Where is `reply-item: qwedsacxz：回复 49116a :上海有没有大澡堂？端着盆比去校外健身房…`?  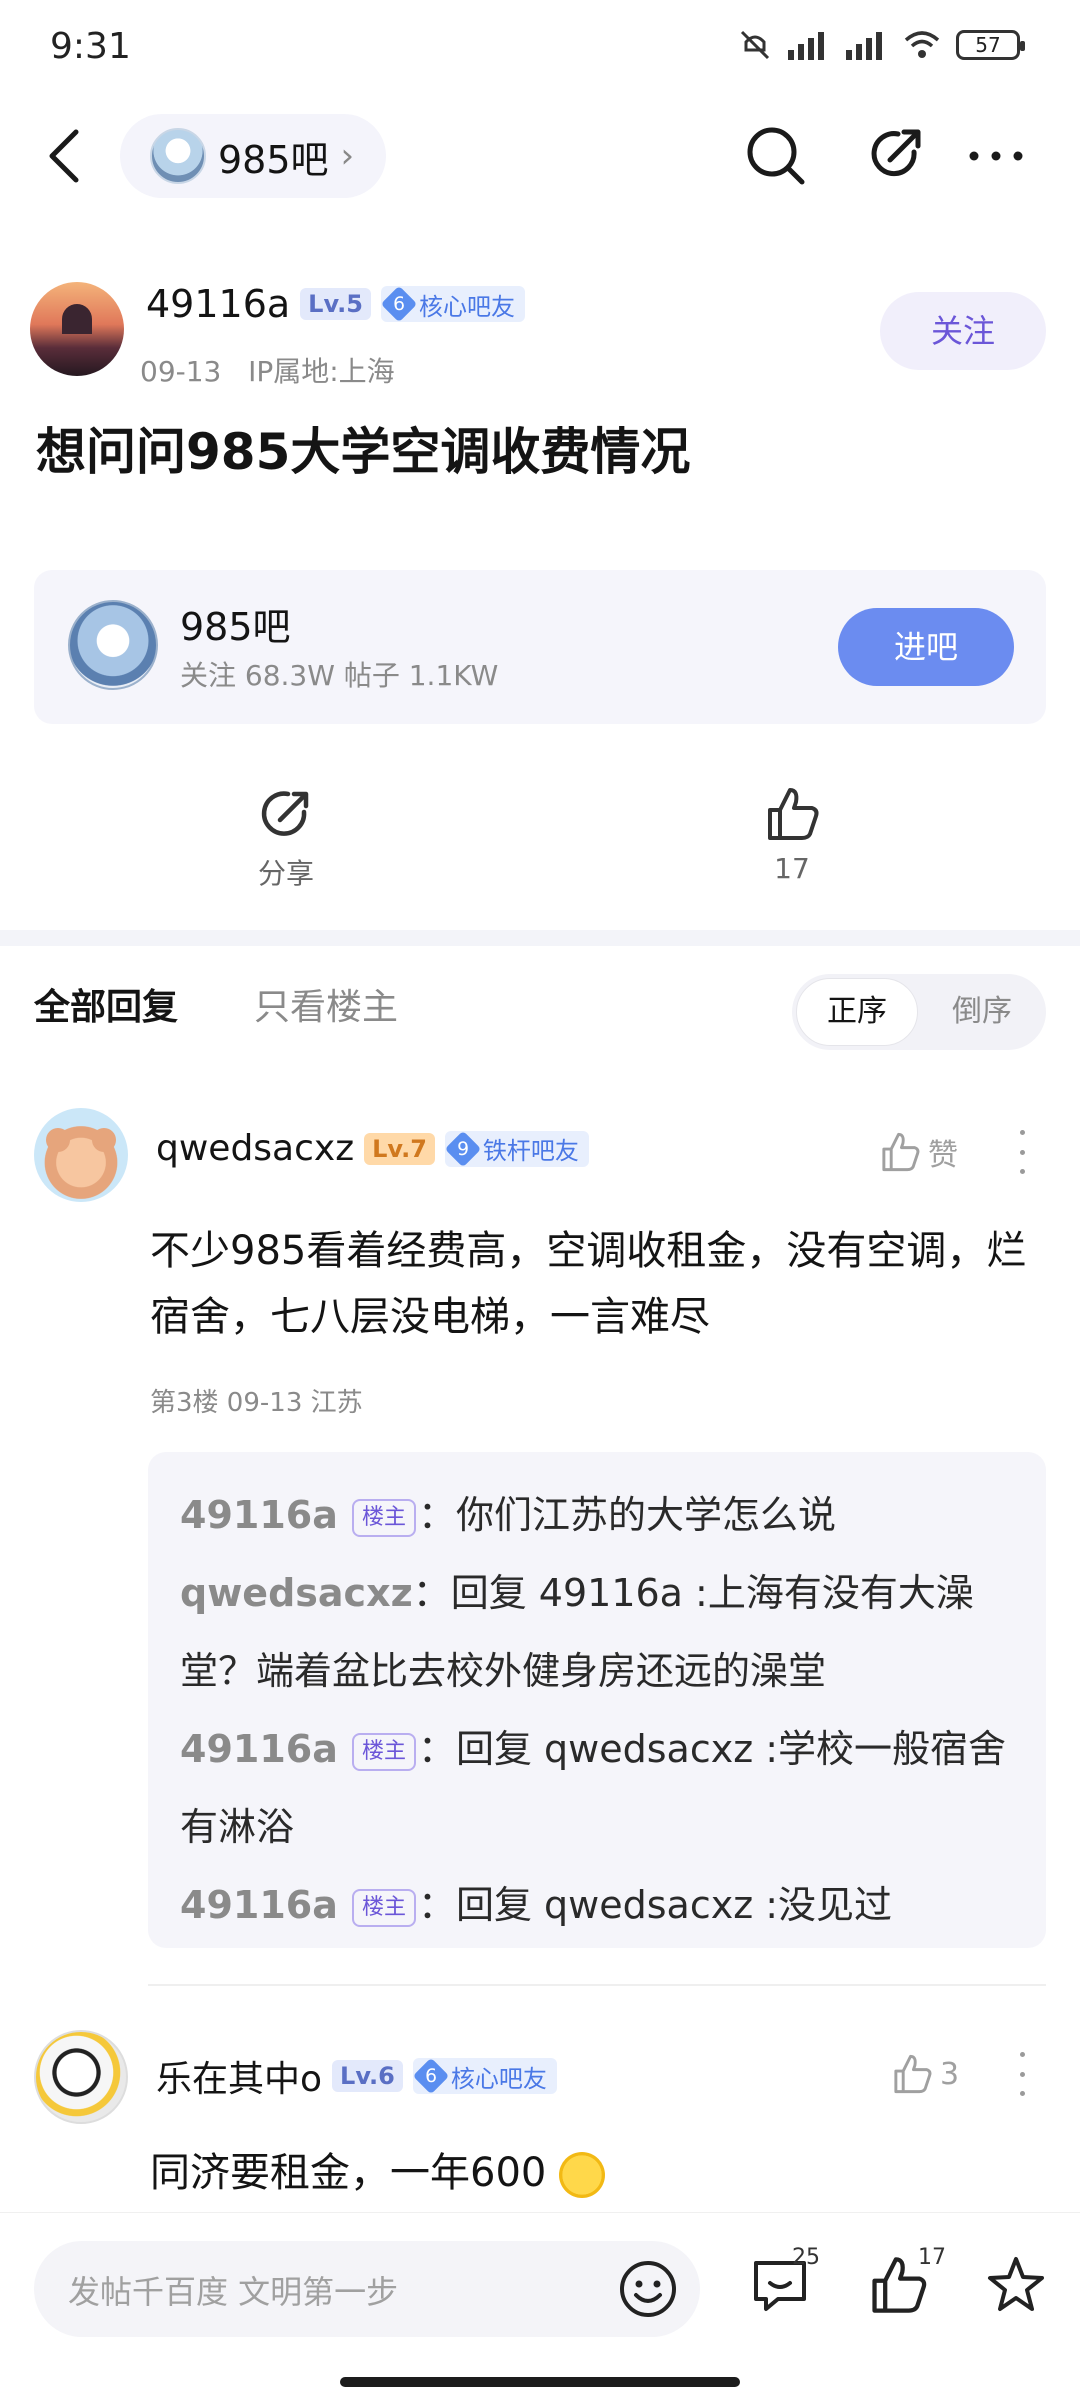
reply-item: qwedsacxz：回复 49116a :上海有没有大澡堂？端着盆比去校外健身房… is located at coordinates (605, 1632).